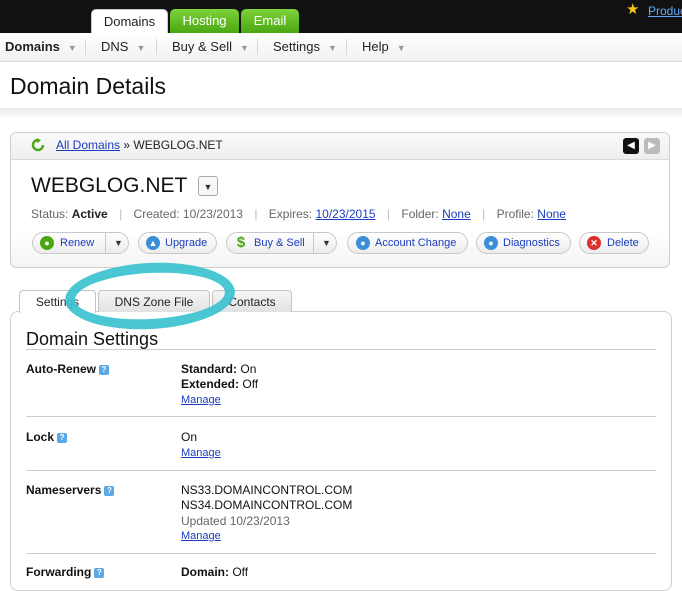 The image size is (682, 591). I want to click on delete-button: ✕ Delete, so click(614, 243).